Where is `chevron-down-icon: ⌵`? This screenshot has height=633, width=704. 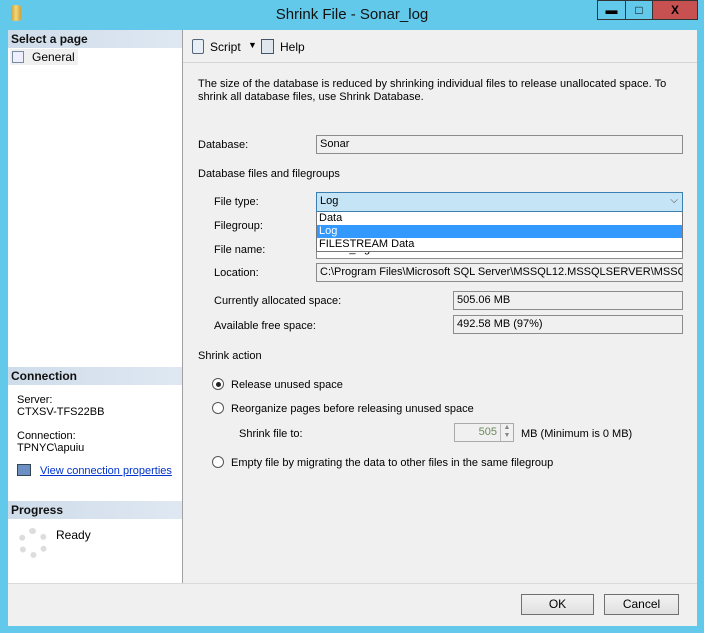
chevron-down-icon: ⌵ is located at coordinates (674, 200).